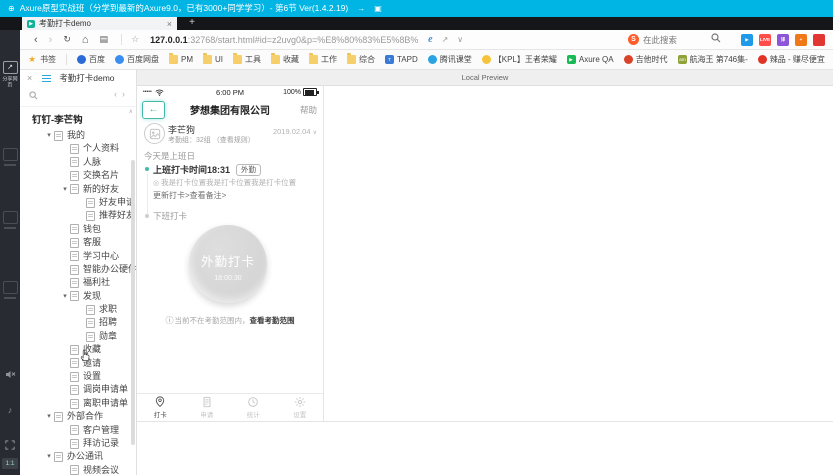  Describe the element at coordinates (78, 296) in the screenshot. I see `tree-item: ▾ 发现` at that location.